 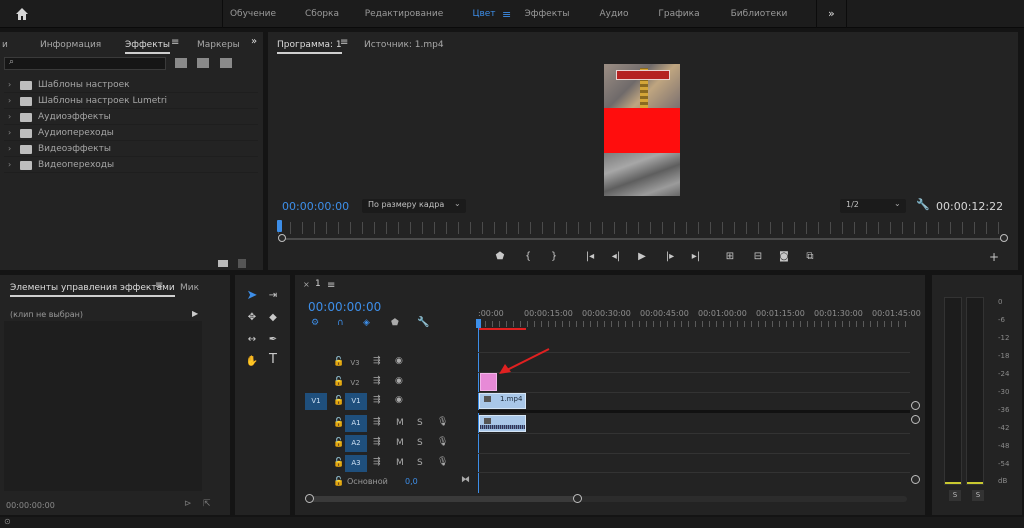 What do you see at coordinates (85, 63) in the screenshot?
I see `effects-search-input: ⌕` at bounding box center [85, 63].